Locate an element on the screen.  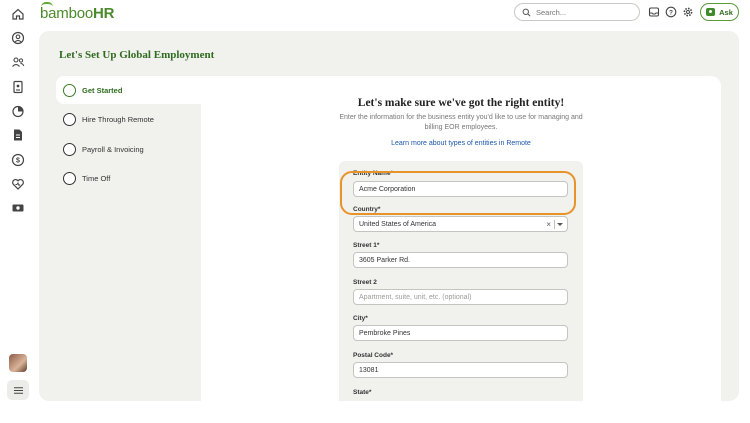
heart-icon is located at coordinates (18, 184).